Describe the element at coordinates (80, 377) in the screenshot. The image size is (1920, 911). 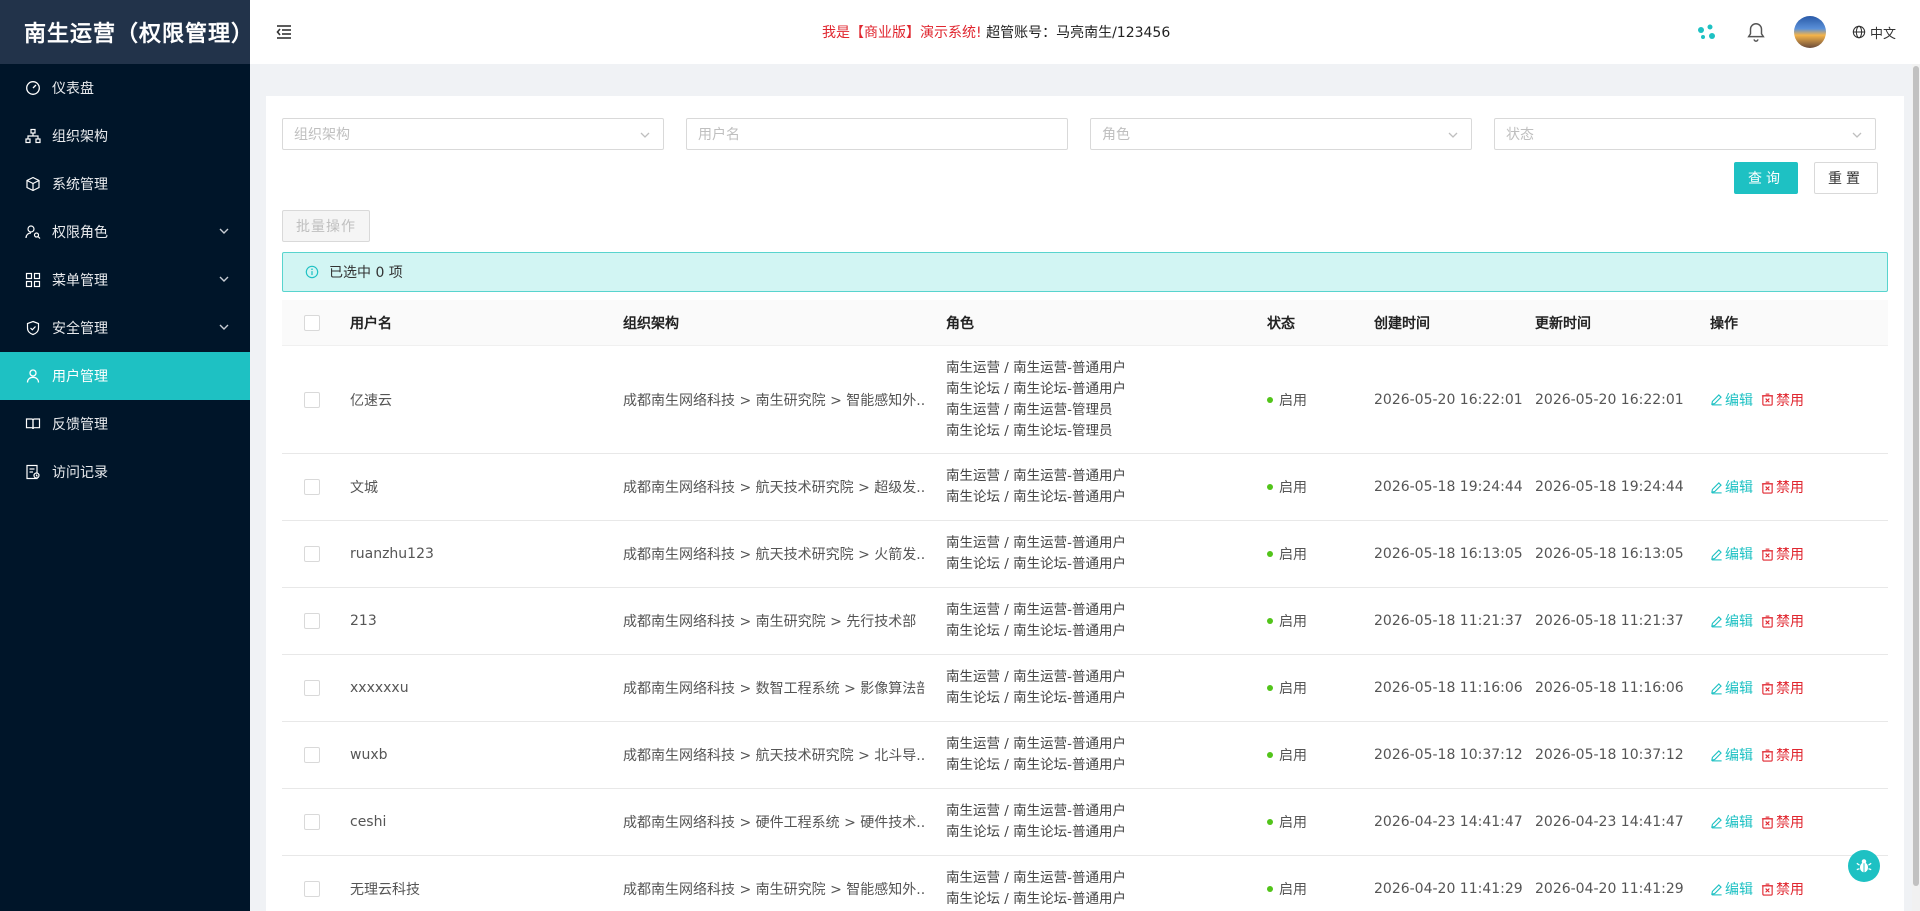
I see `sidebar-item-label: 用户管理` at that location.